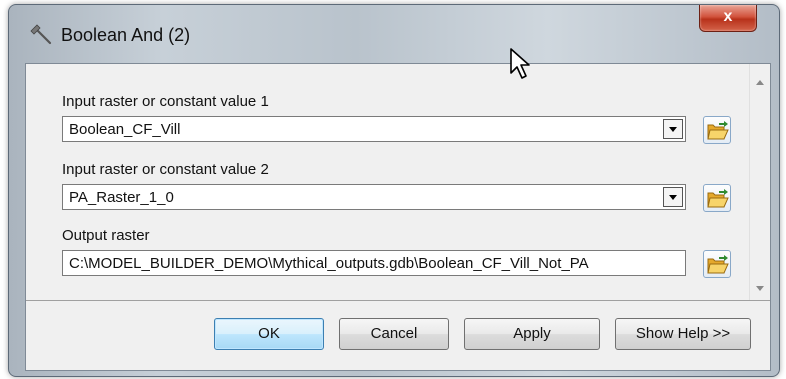  I want to click on cancel-button: Cancel, so click(394, 334).